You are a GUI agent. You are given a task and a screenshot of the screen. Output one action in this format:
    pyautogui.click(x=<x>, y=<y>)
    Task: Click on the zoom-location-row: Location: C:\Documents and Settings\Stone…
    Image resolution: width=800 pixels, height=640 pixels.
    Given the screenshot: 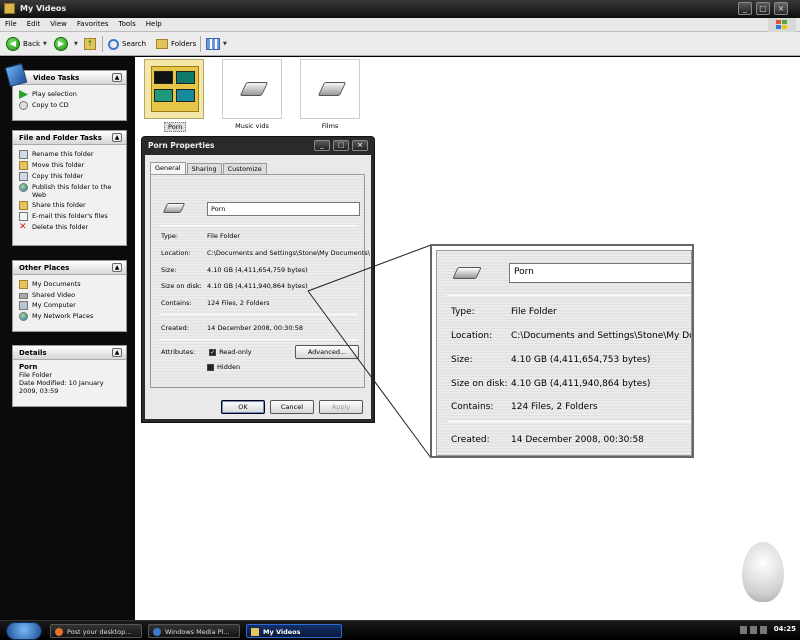 What is the action you would take?
    pyautogui.click(x=571, y=336)
    